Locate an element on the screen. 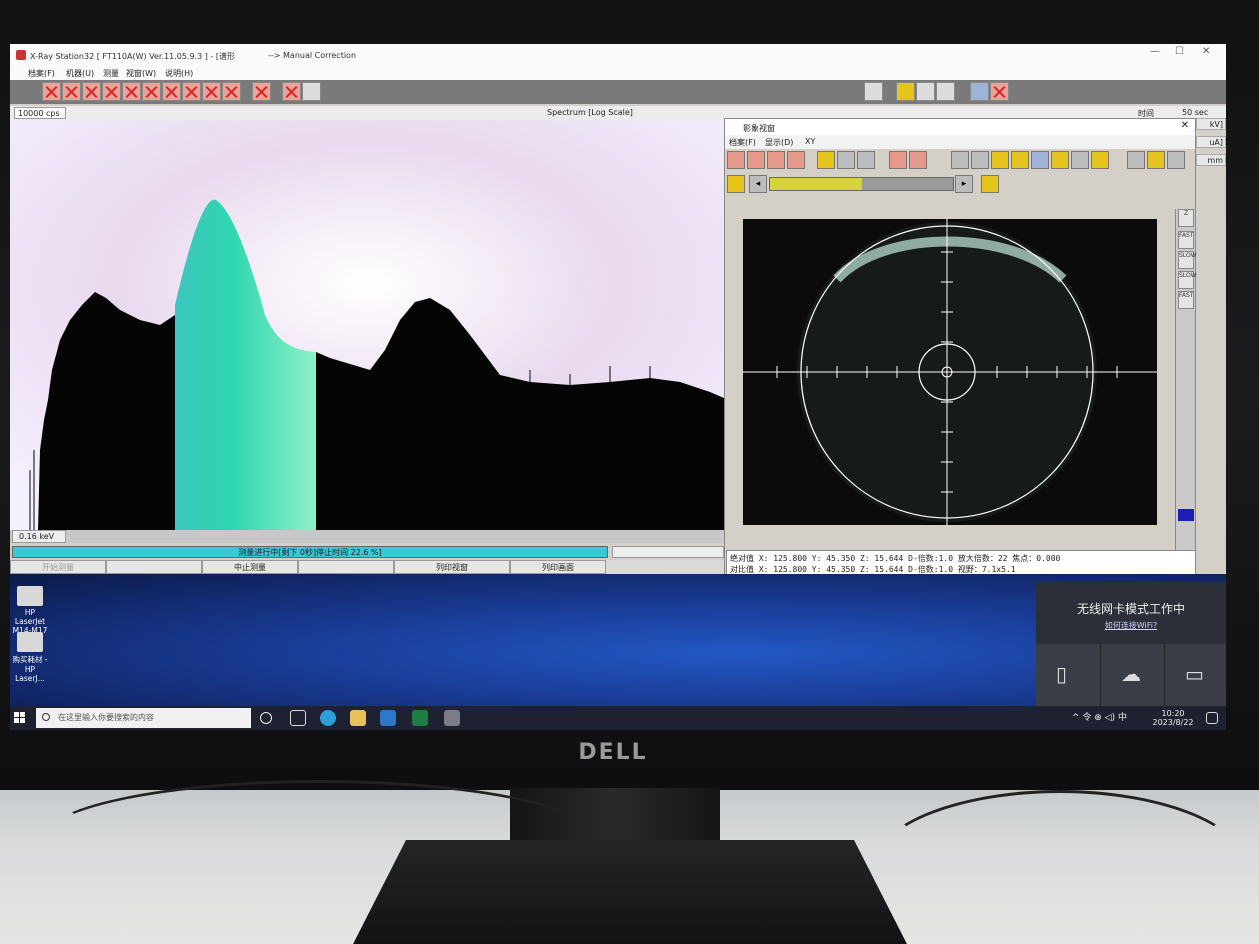 The width and height of the screenshot is (1259, 944). app-mode: --> Manual Correction is located at coordinates (312, 55).